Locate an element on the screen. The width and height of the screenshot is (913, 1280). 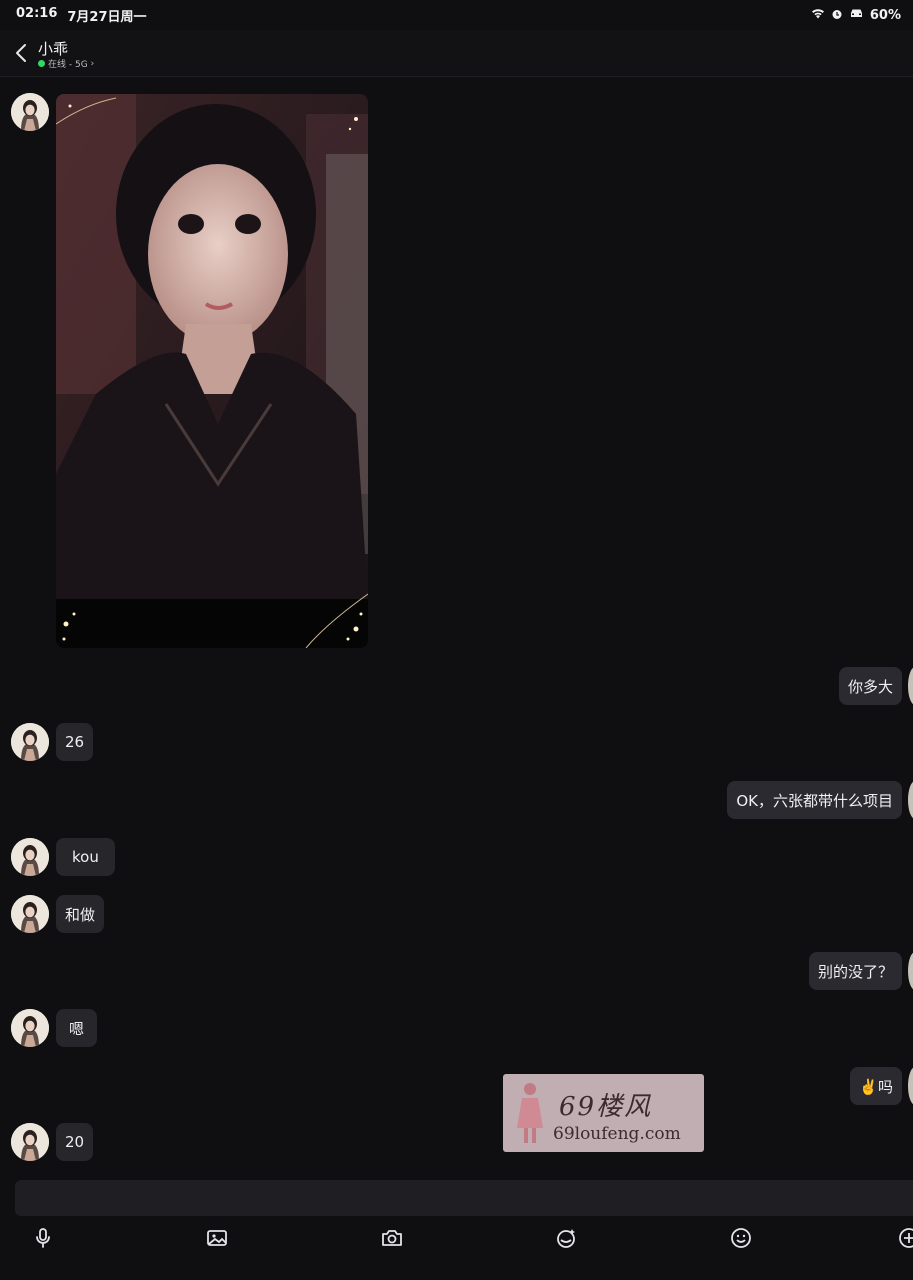
incoming-message: 26 is located at coordinates (75, 742).